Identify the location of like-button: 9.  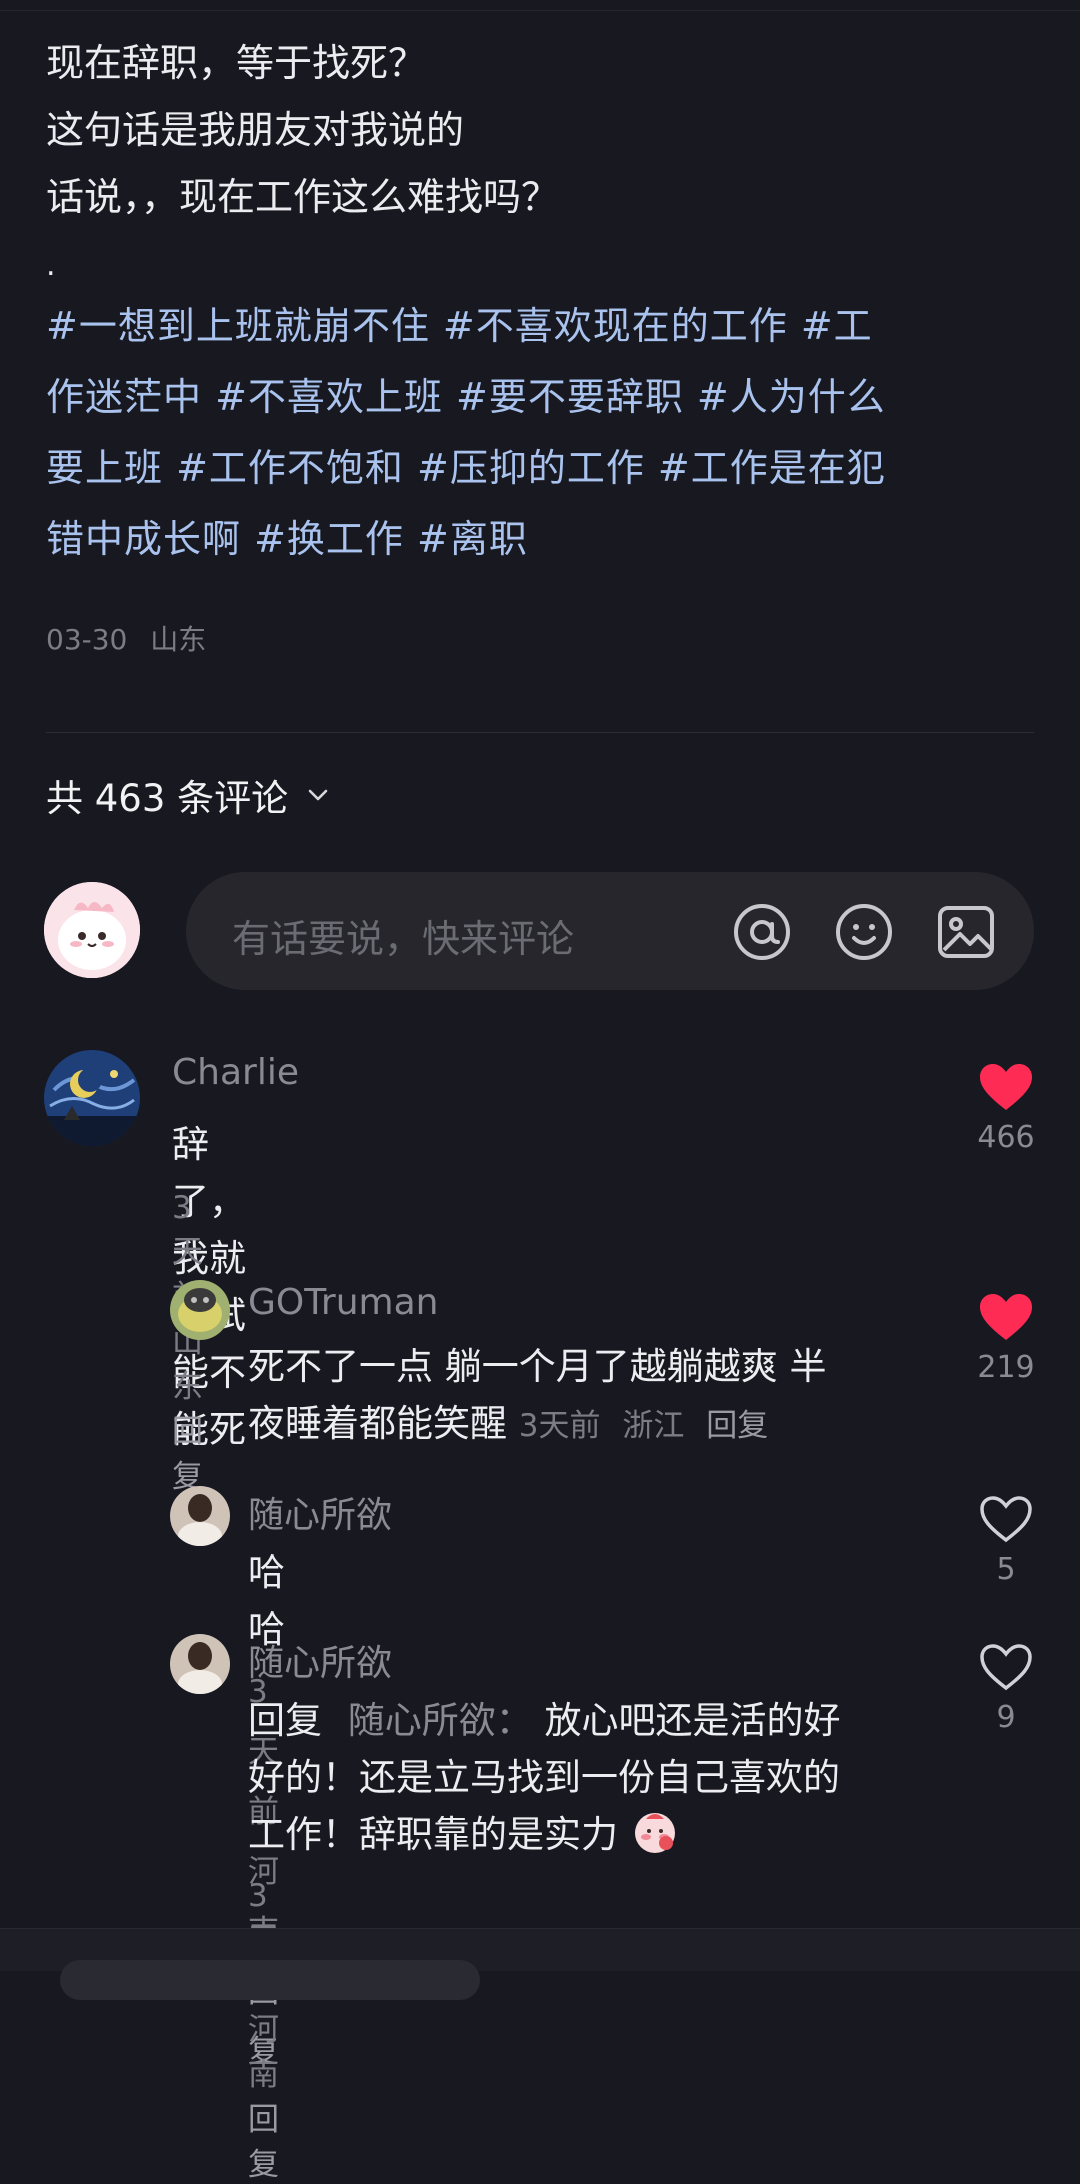
(1006, 1688).